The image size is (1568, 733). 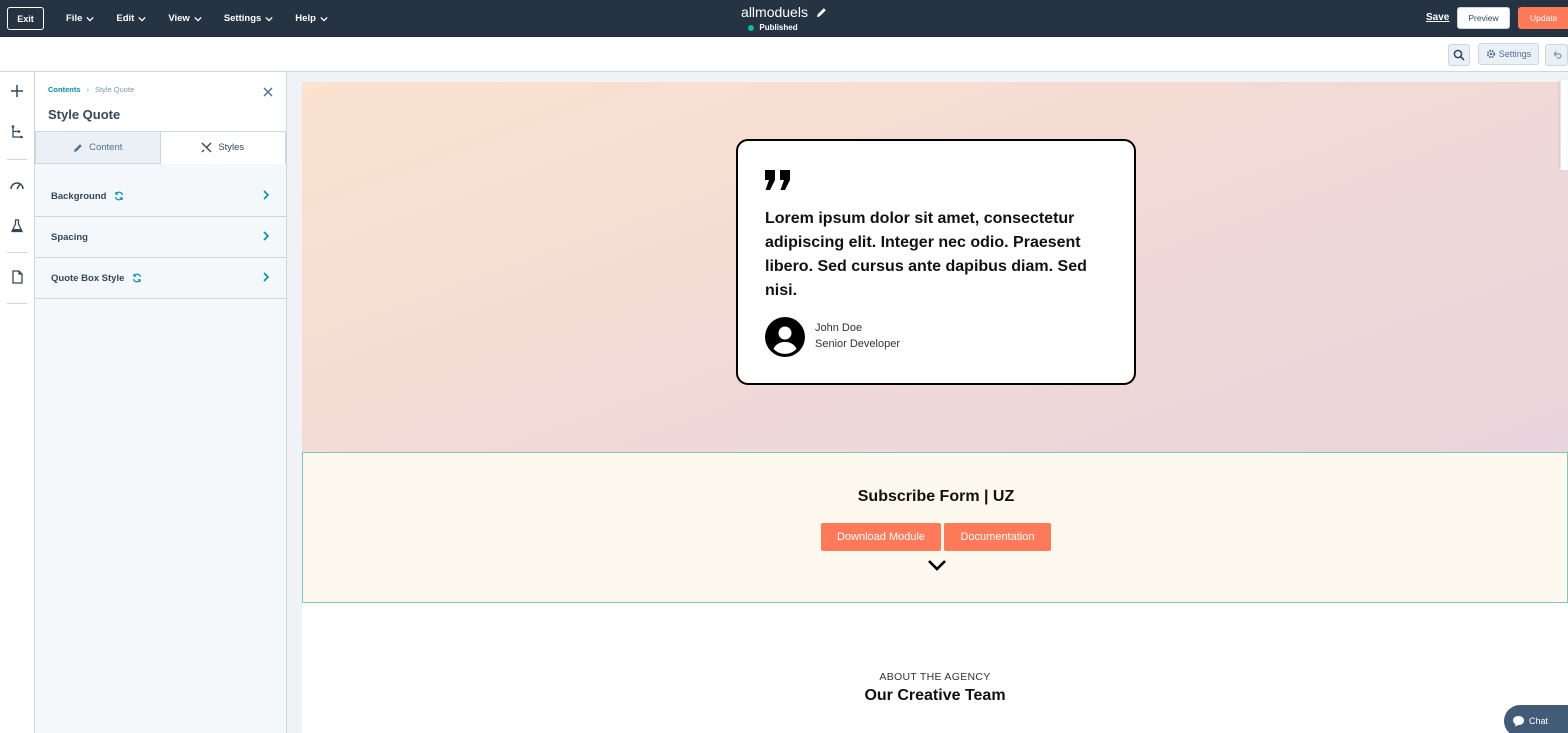 What do you see at coordinates (1543, 18) in the screenshot?
I see `update-button: Update` at bounding box center [1543, 18].